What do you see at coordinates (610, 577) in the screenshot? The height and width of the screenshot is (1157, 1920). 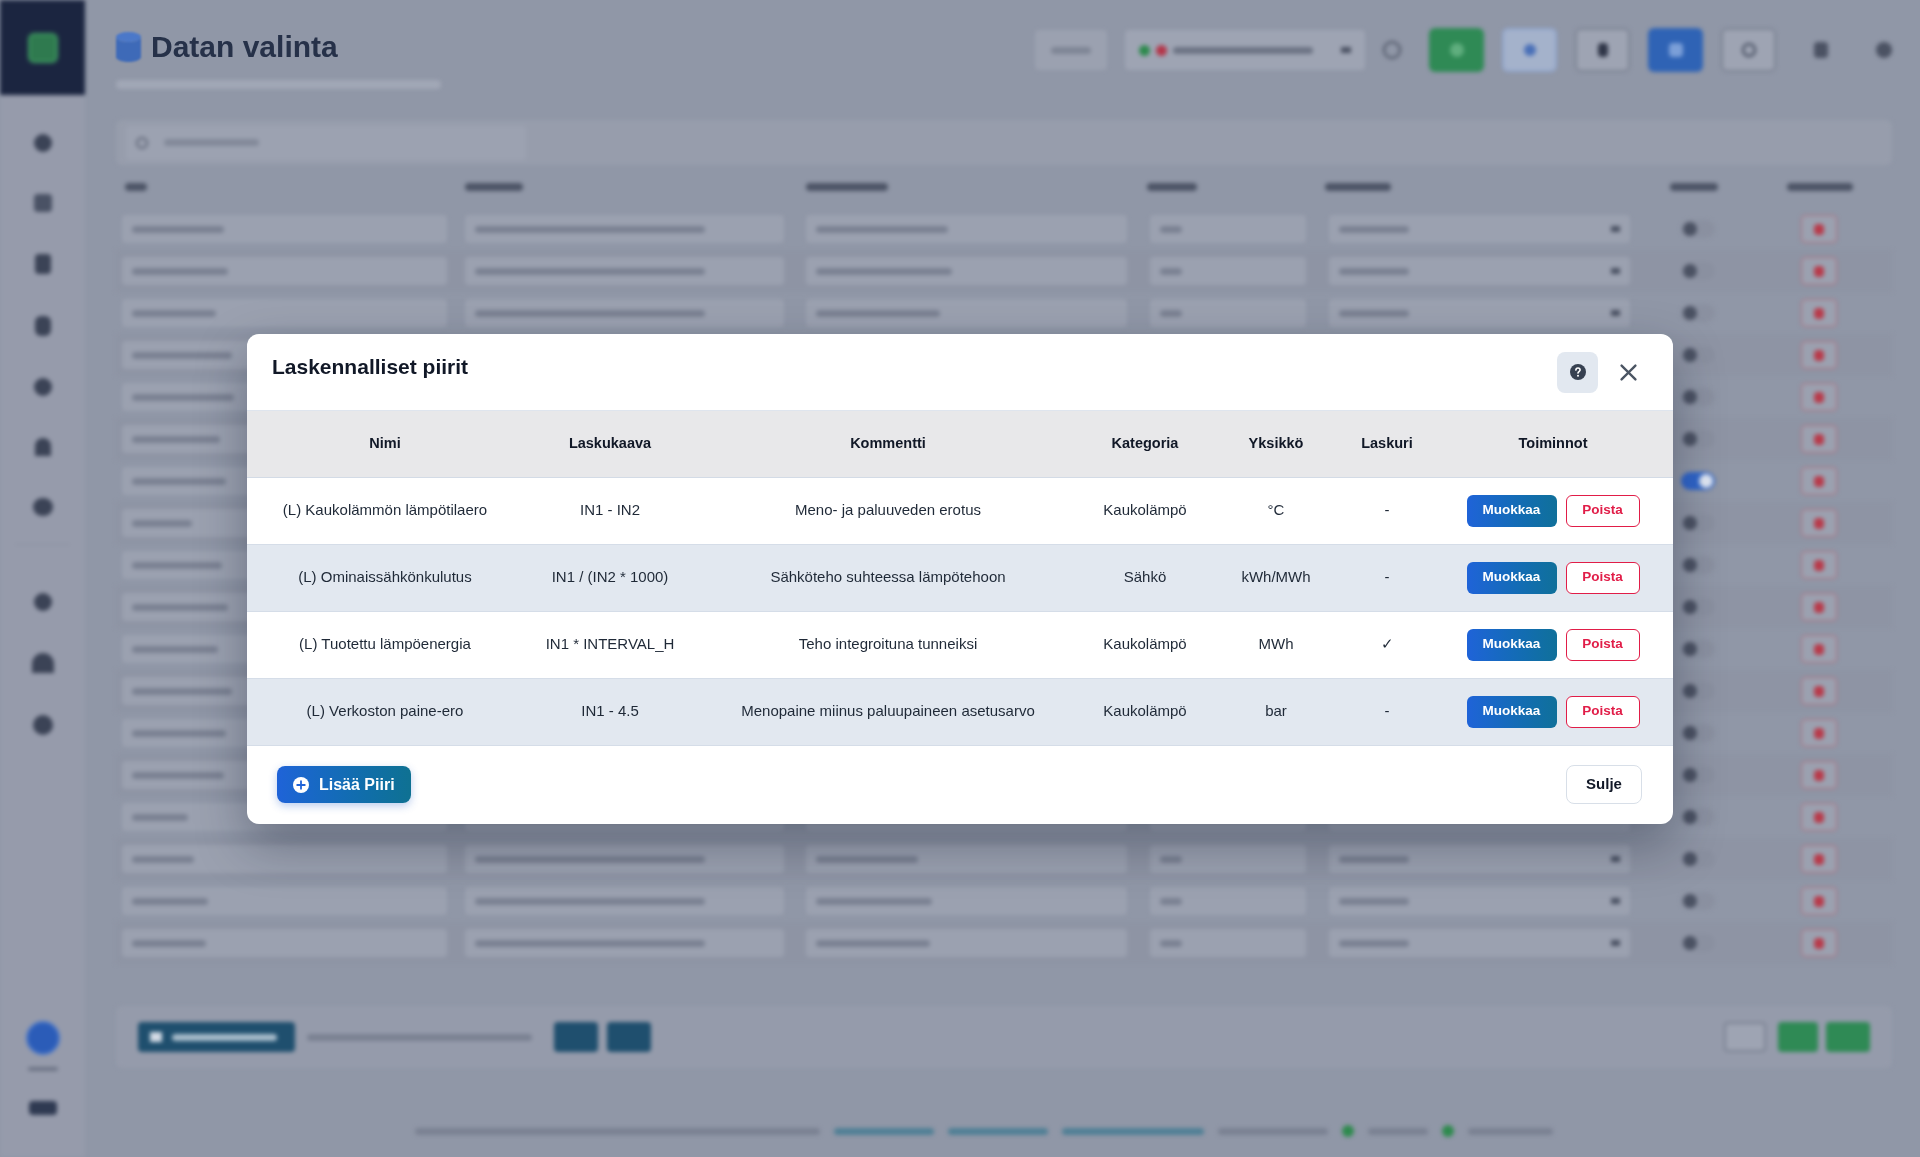 I see `table-cell-text: IN1 / (IN2 * 1000)` at bounding box center [610, 577].